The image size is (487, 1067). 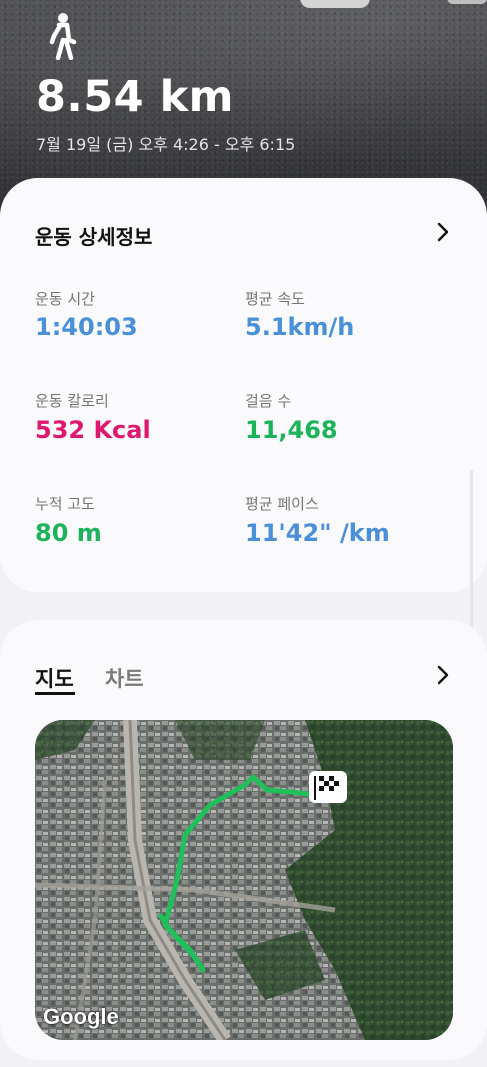 I want to click on active-tab-indicator, so click(x=55, y=693).